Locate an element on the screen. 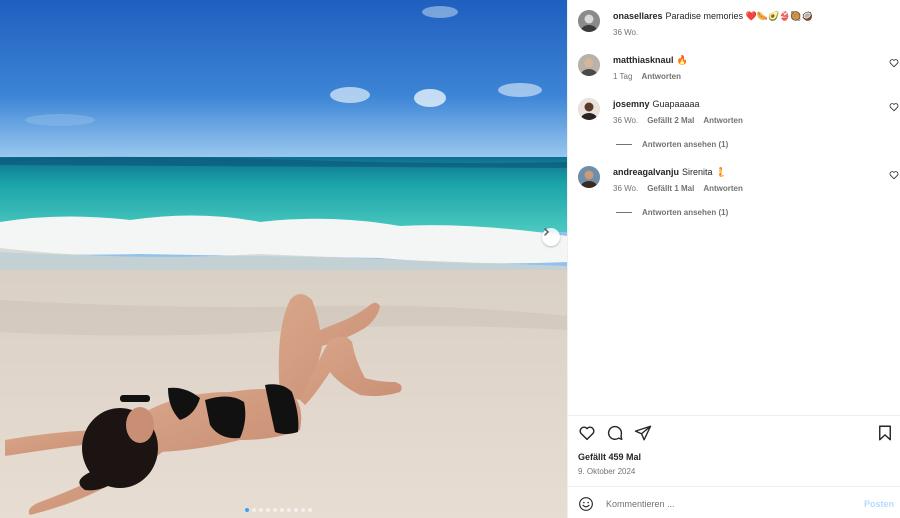 Image resolution: width=900 pixels, height=518 pixels. carousel-indicator is located at coordinates (278, 510).